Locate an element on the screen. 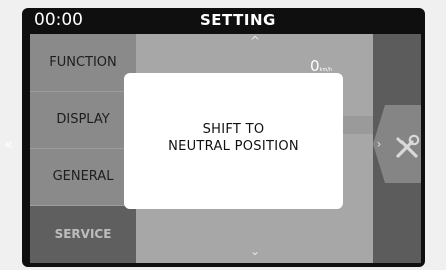 The image size is (446, 270). dialog-message: SHIFT TO NEUTRAL POSITION is located at coordinates (233, 138).